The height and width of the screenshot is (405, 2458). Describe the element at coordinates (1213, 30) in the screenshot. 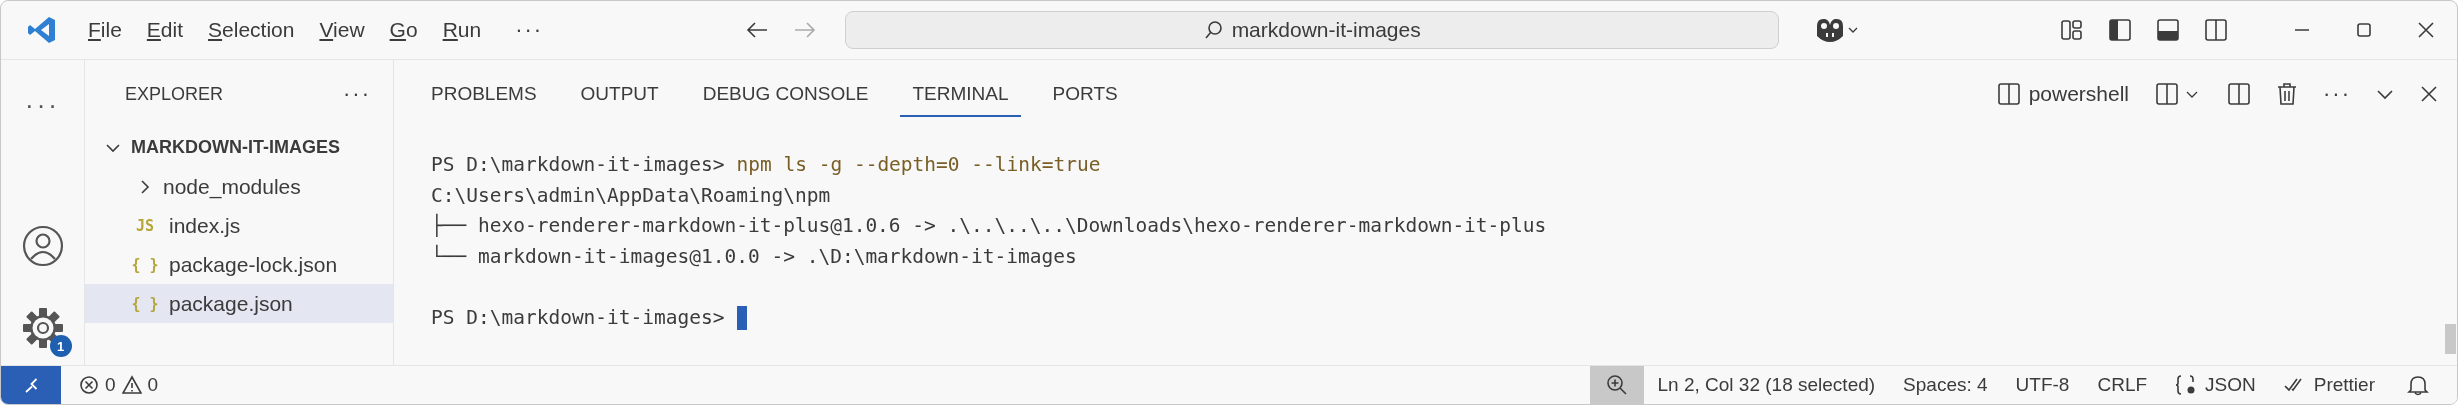

I see `search-icon` at that location.